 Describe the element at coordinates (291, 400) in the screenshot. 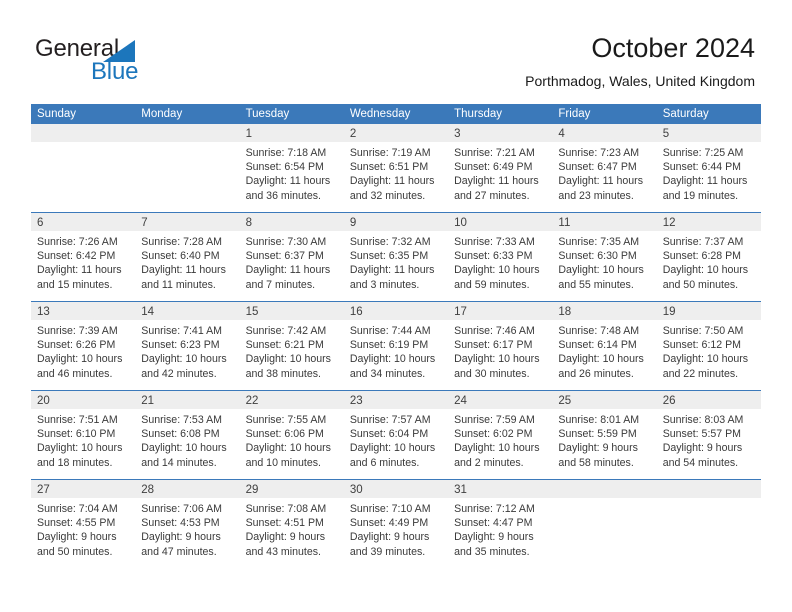

I see `day-number-band: 22` at that location.